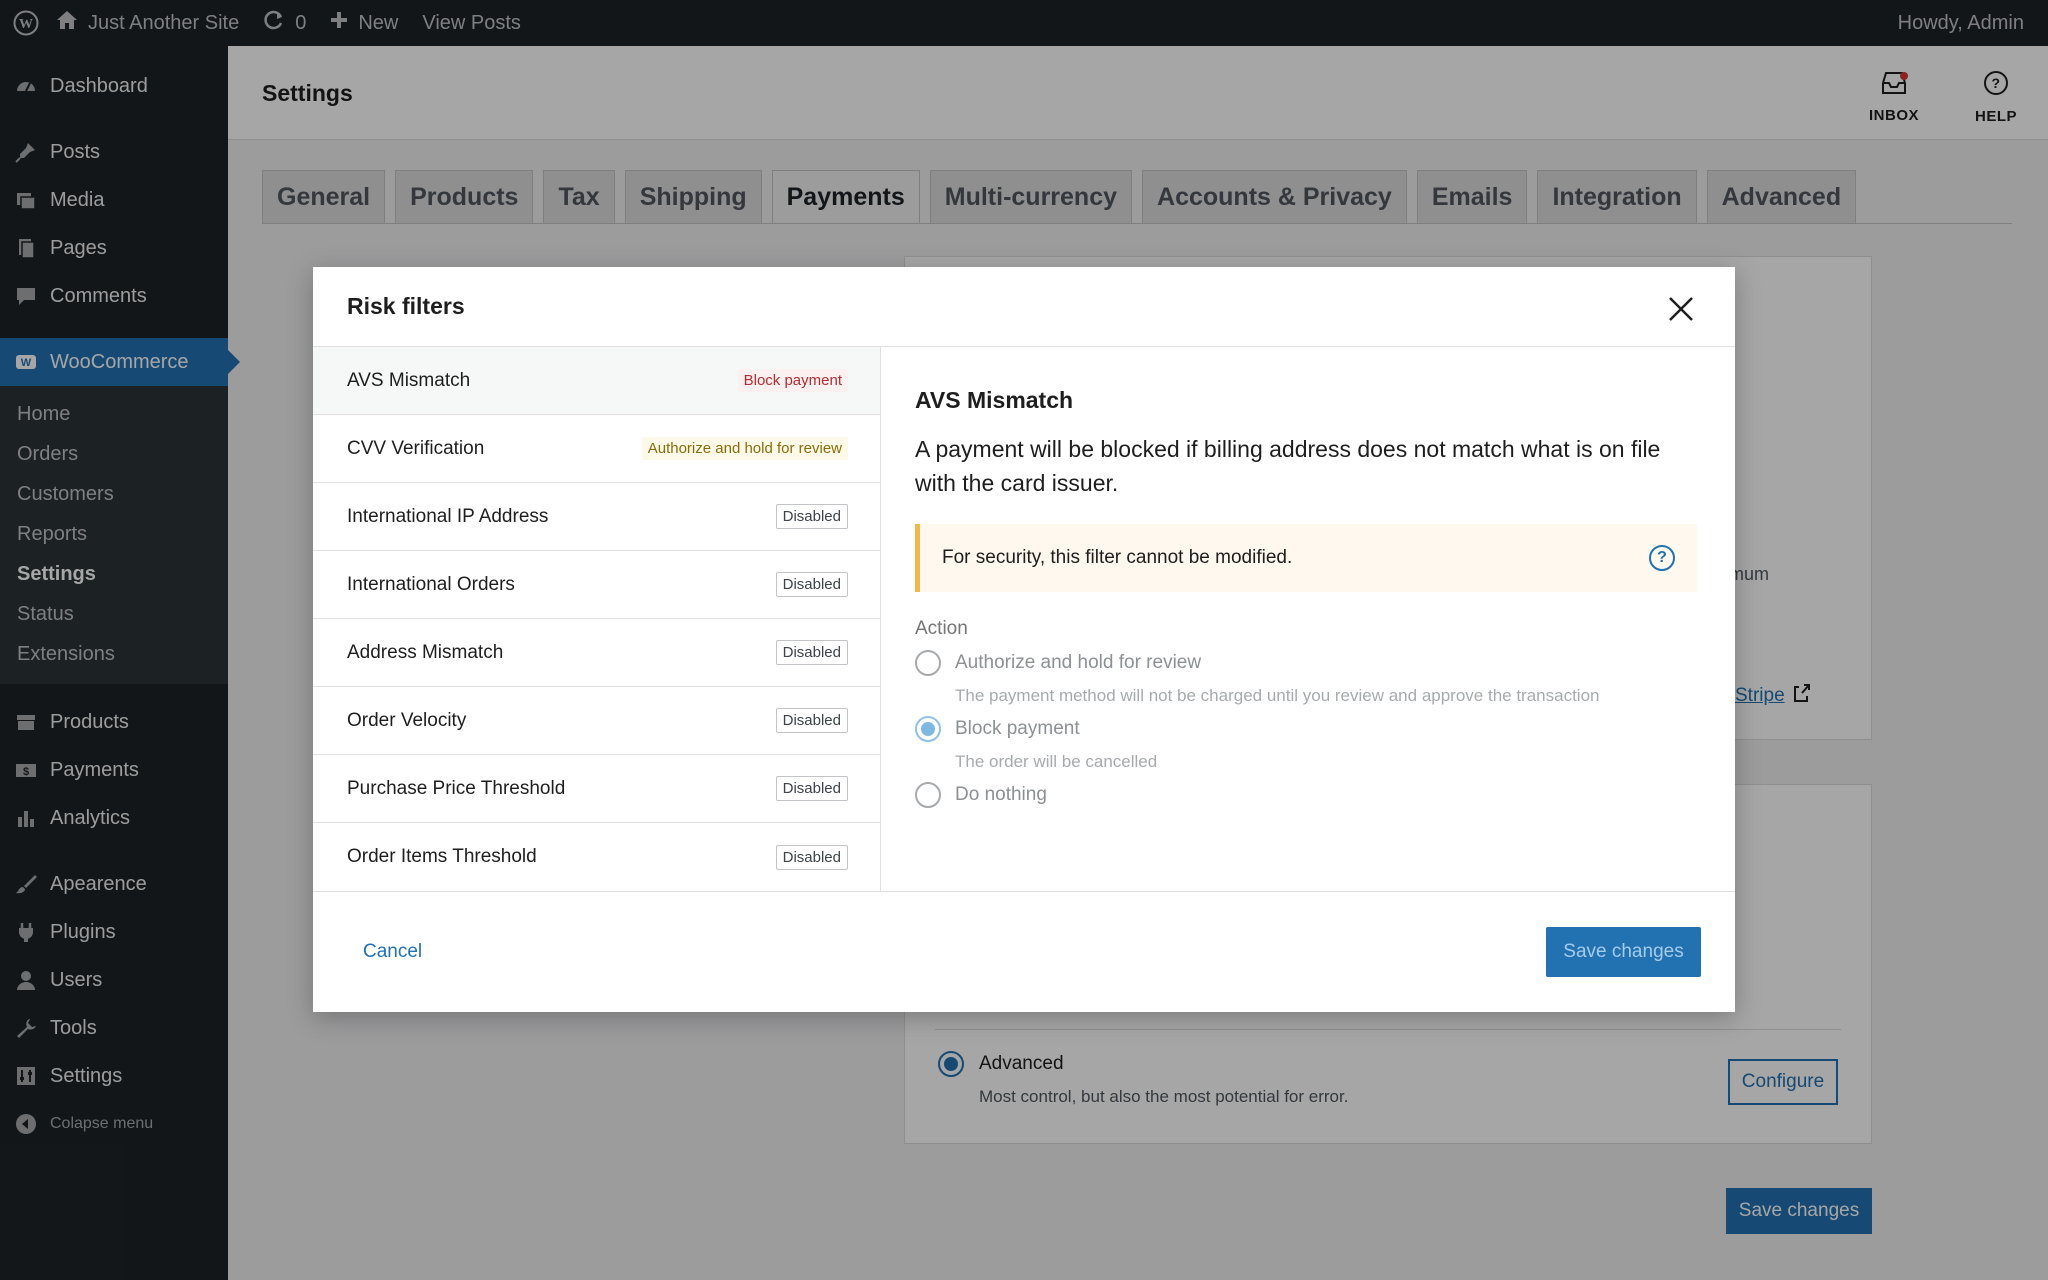  What do you see at coordinates (1078, 662) in the screenshot?
I see `option-label: Authorize and hold for review` at bounding box center [1078, 662].